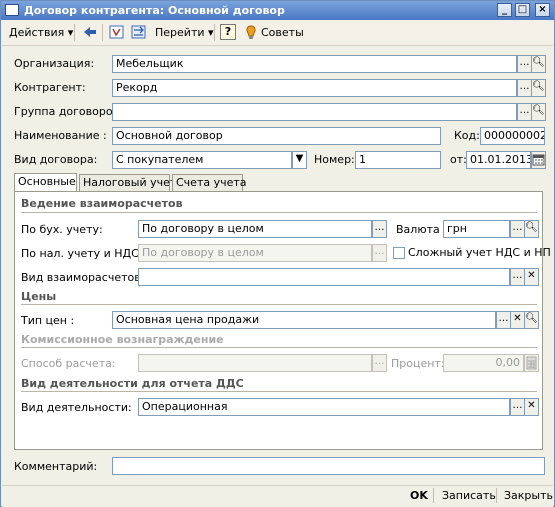  What do you see at coordinates (90, 32) in the screenshot?
I see `go-back-icon` at bounding box center [90, 32].